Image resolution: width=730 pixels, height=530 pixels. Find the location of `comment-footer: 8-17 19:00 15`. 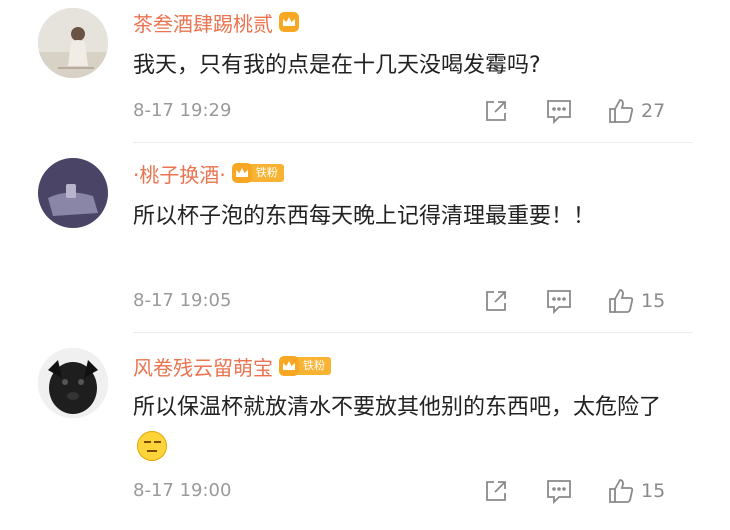

comment-footer: 8-17 19:00 15 is located at coordinates (413, 491).